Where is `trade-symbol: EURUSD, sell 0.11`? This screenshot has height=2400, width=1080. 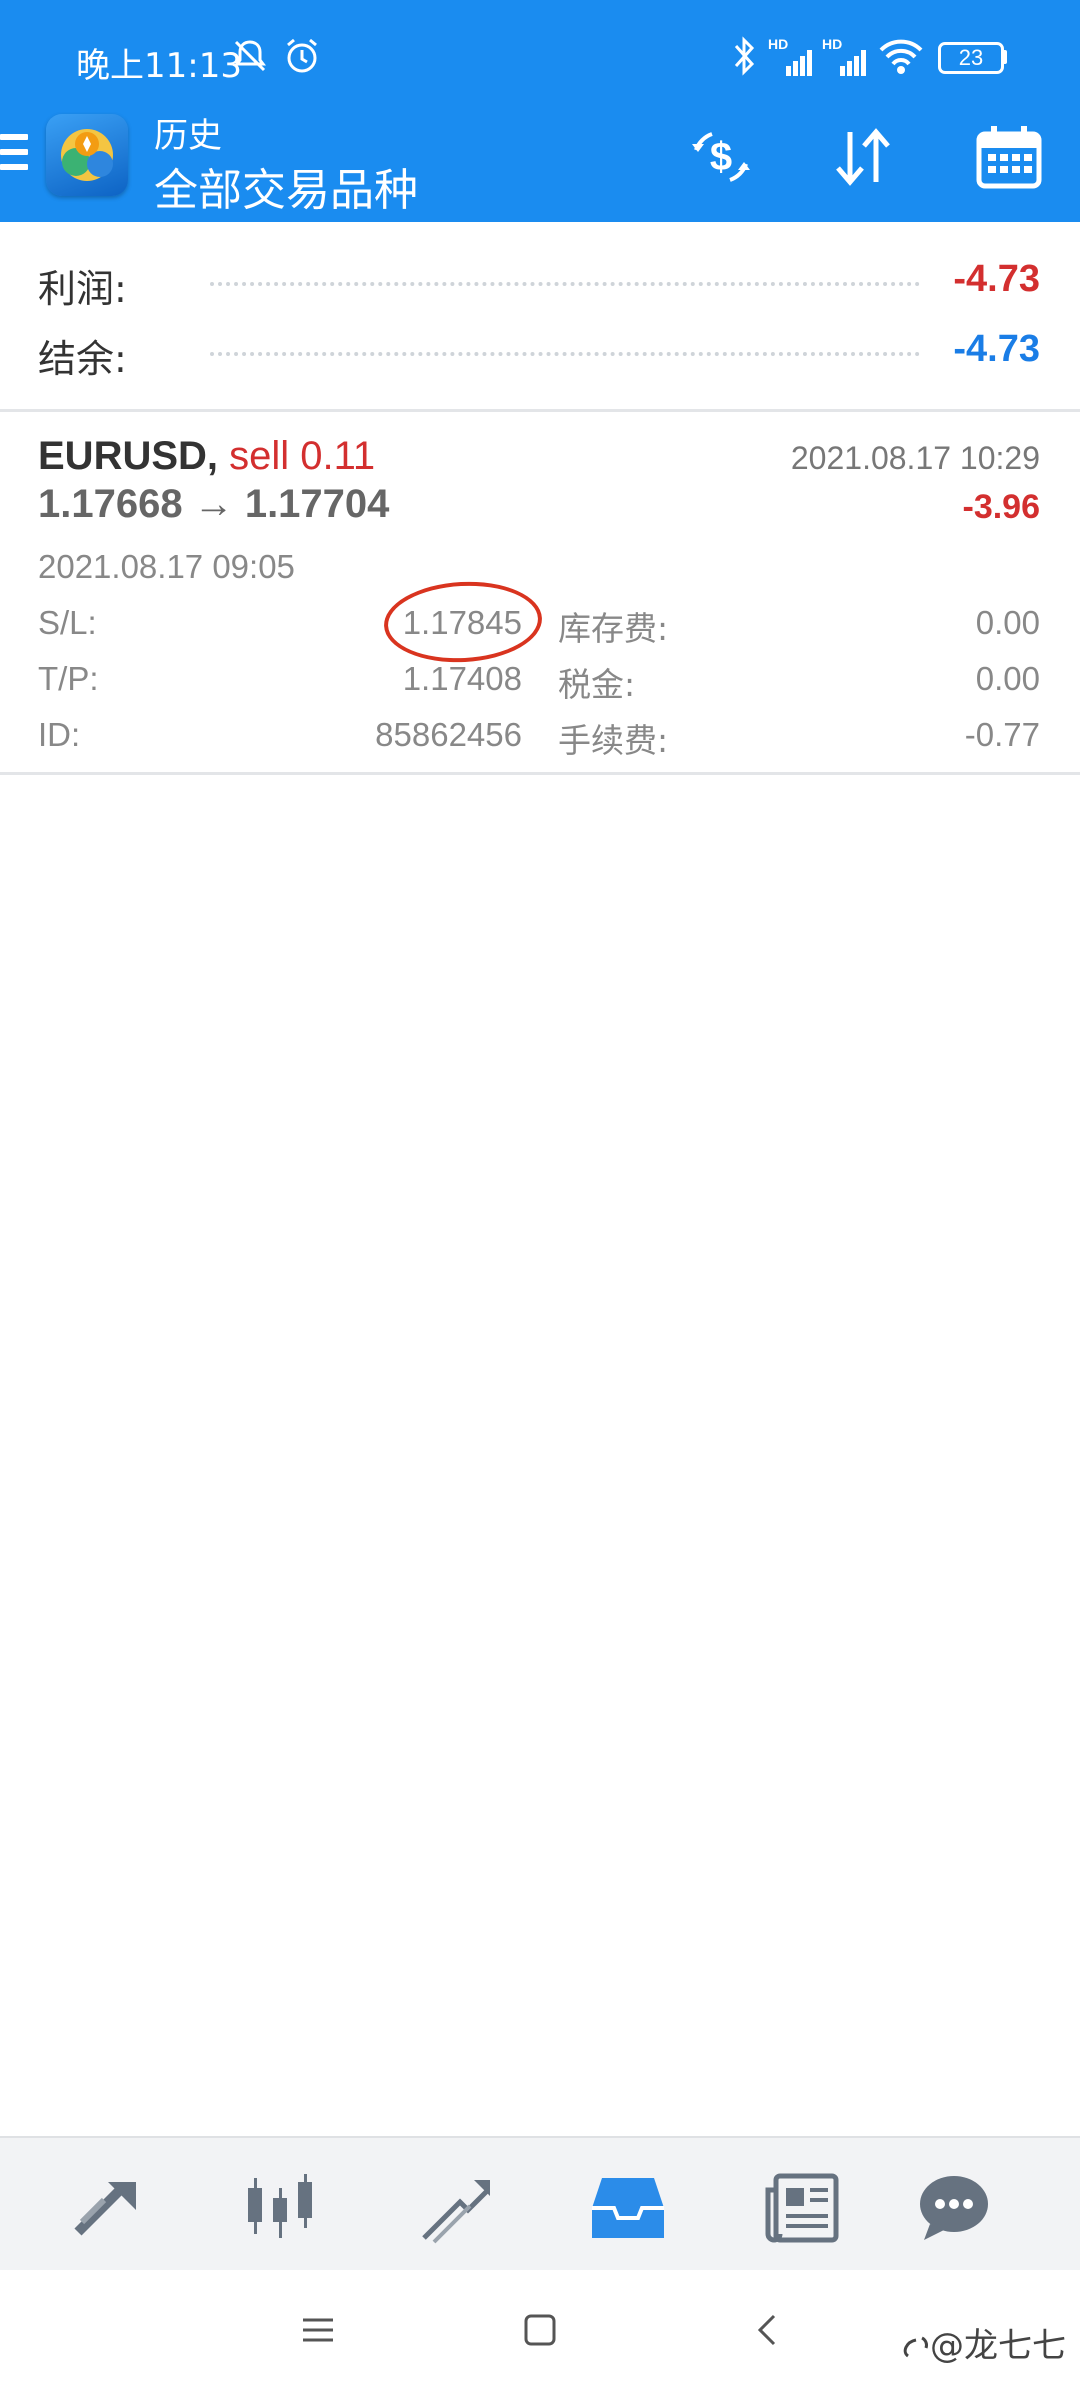
trade-symbol: EURUSD, sell 0.11 is located at coordinates (206, 456).